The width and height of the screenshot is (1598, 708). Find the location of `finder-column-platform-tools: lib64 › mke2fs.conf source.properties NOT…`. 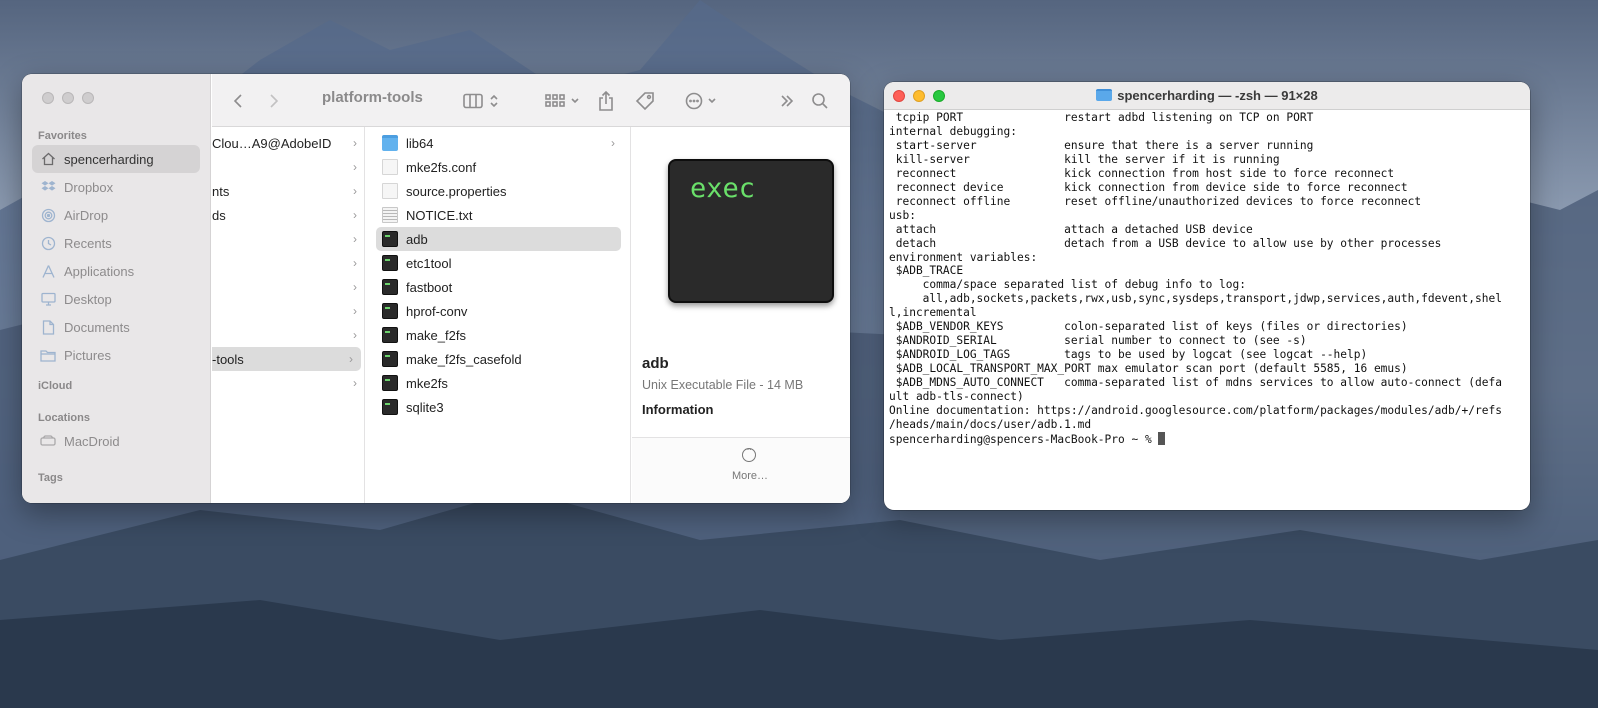

finder-column-platform-tools: lib64 › mke2fs.conf source.properties NOT… is located at coordinates (498, 315).